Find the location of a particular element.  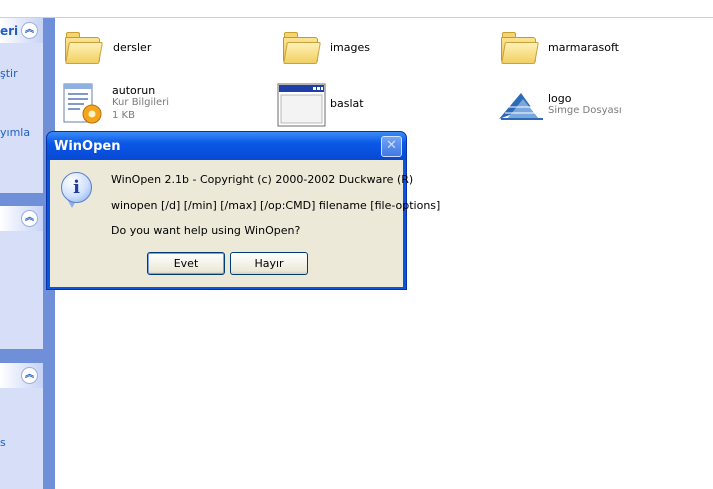

file-type: Kur Bilgileri is located at coordinates (141, 102).